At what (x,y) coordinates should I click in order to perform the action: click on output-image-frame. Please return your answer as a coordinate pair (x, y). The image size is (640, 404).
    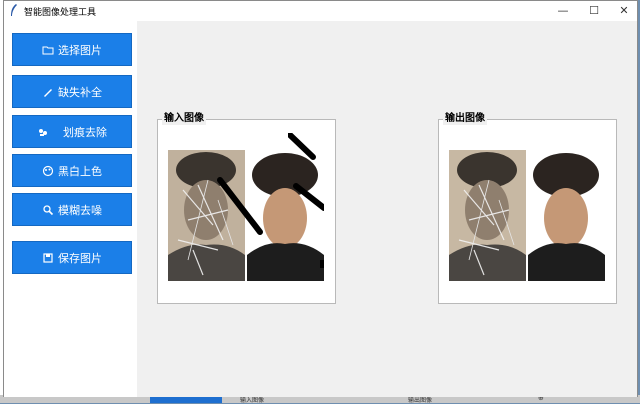
    Looking at the image, I should click on (527, 211).